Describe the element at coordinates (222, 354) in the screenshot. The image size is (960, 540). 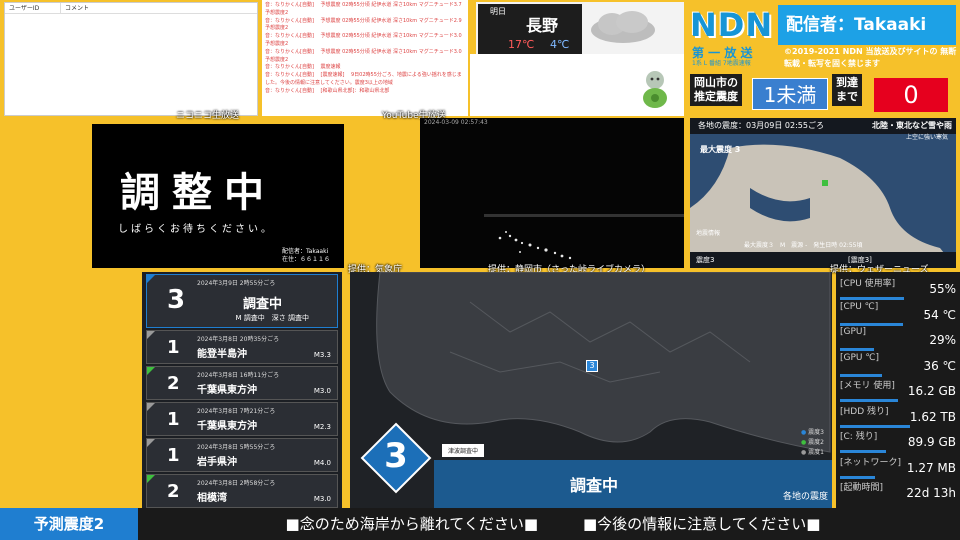
I see `earthquake-place: 能登半島沖` at that location.